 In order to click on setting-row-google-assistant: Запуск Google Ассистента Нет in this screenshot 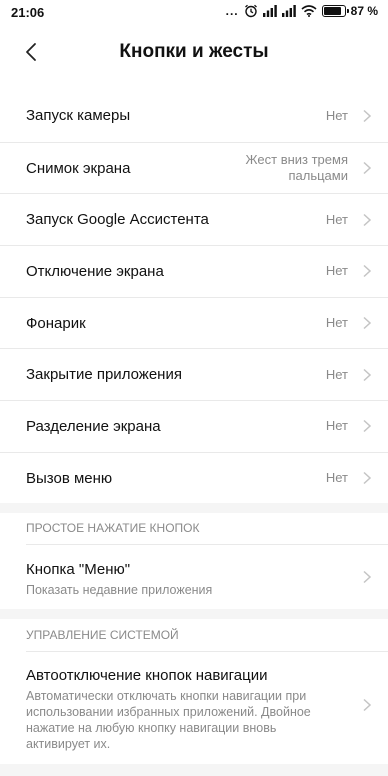, I will do `click(194, 219)`.